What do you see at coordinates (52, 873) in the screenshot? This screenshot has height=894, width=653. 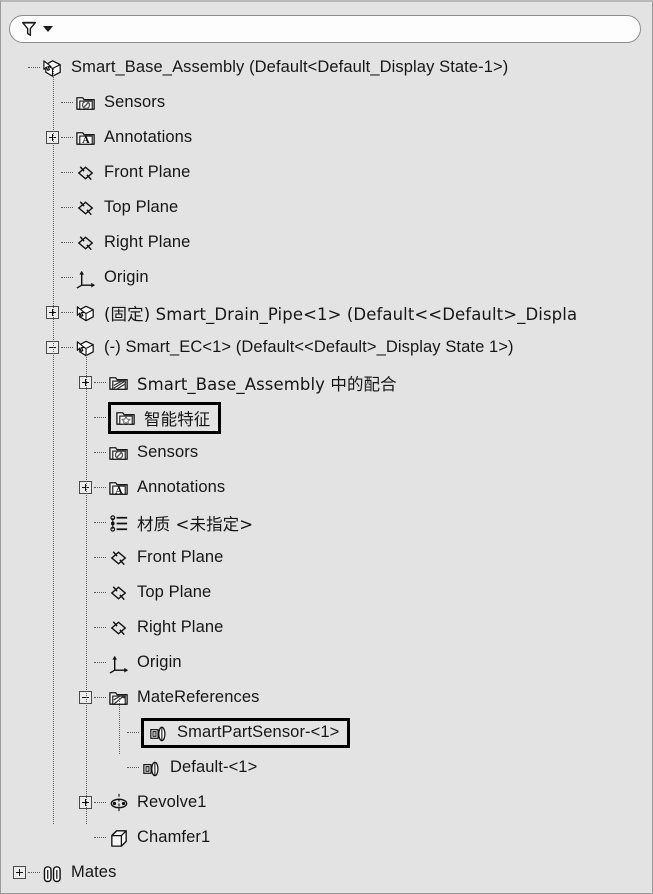 I see `mates-paperclip-icon` at bounding box center [52, 873].